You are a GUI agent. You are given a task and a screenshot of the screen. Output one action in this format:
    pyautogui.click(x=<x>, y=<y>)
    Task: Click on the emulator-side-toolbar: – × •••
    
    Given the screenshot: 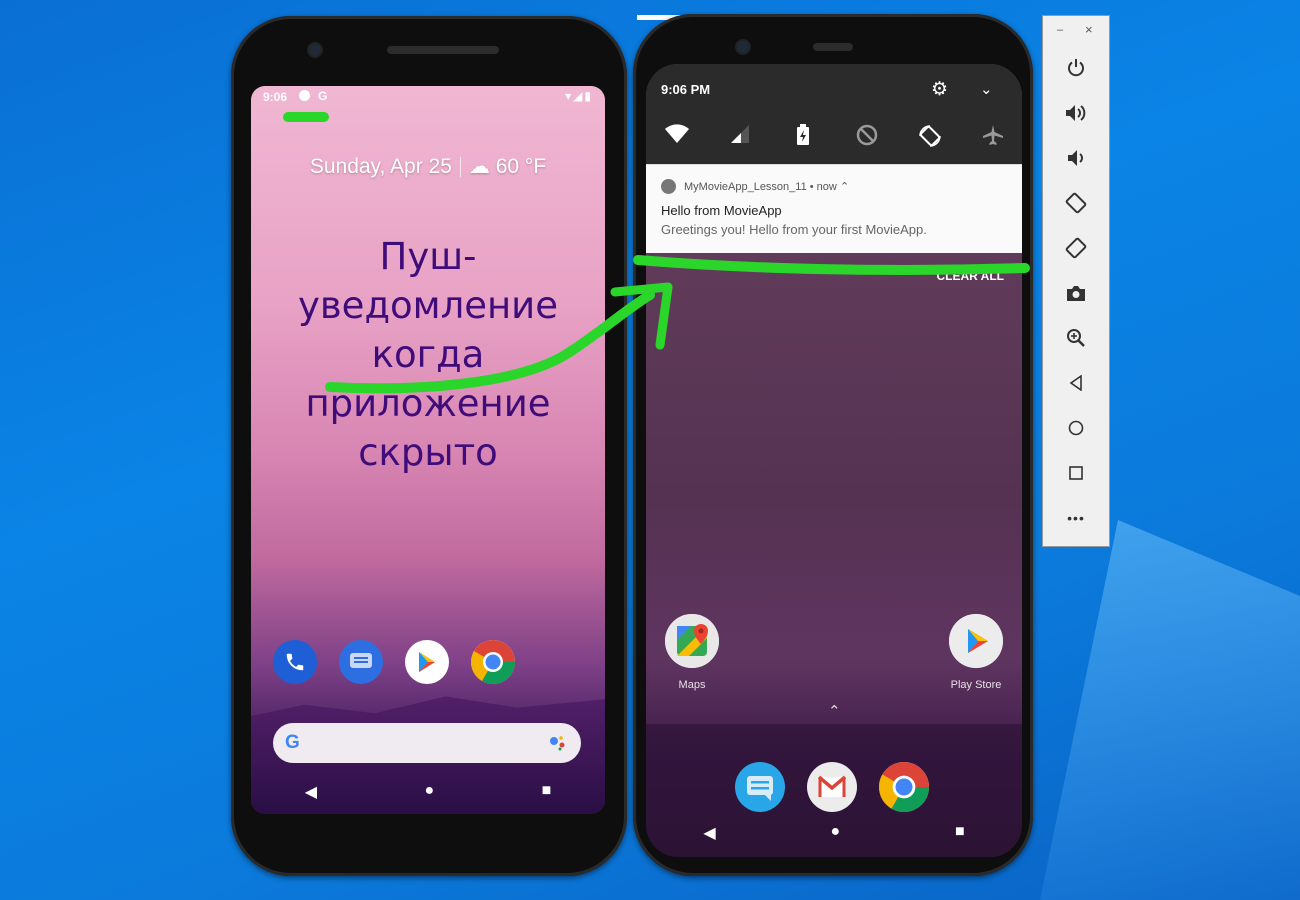 What is the action you would take?
    pyautogui.click(x=1076, y=281)
    